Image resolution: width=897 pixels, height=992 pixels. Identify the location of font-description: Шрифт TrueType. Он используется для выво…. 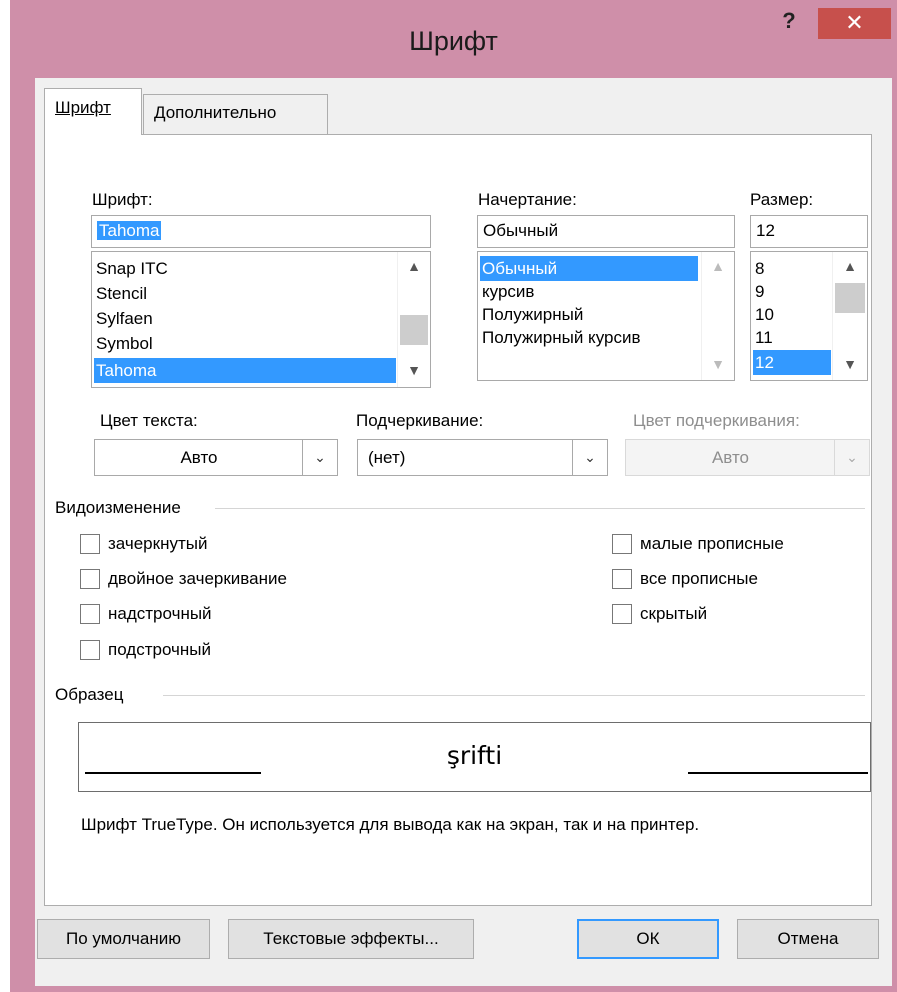
(390, 824).